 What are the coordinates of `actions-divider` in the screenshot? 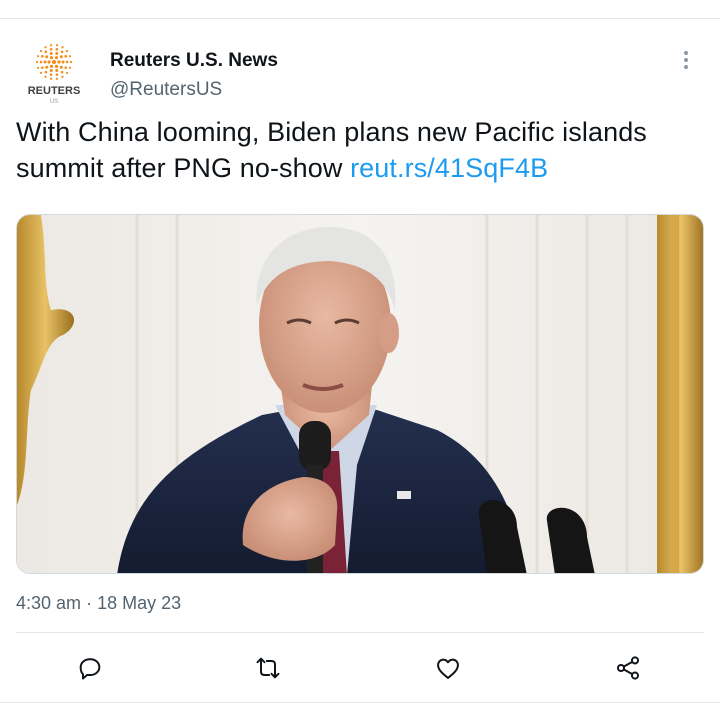 It's located at (360, 632).